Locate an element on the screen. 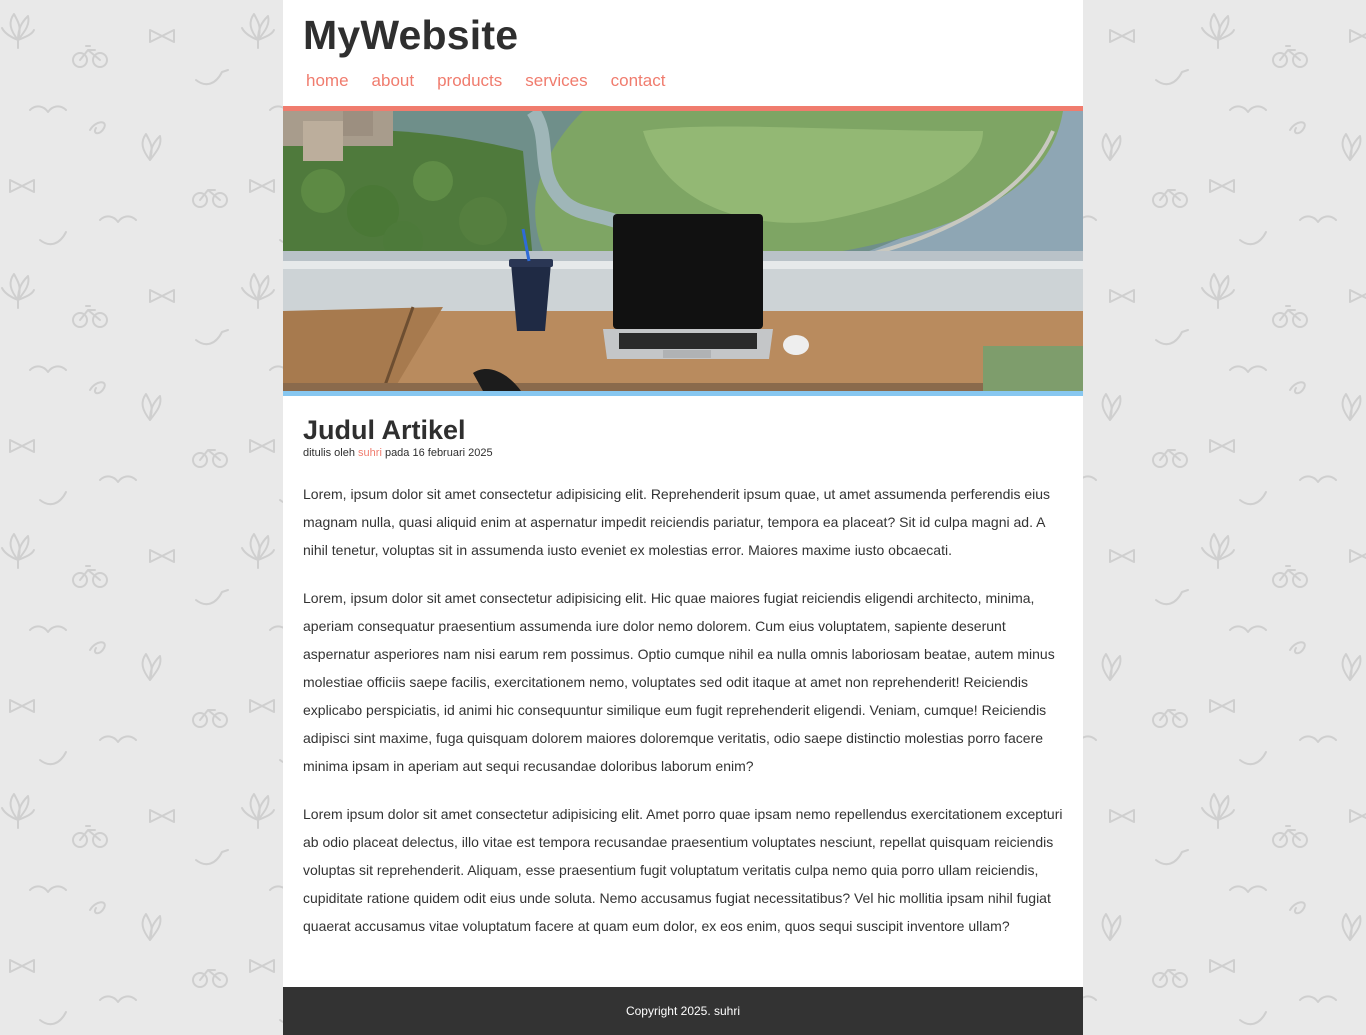  nav-home-link: home is located at coordinates (326, 81).